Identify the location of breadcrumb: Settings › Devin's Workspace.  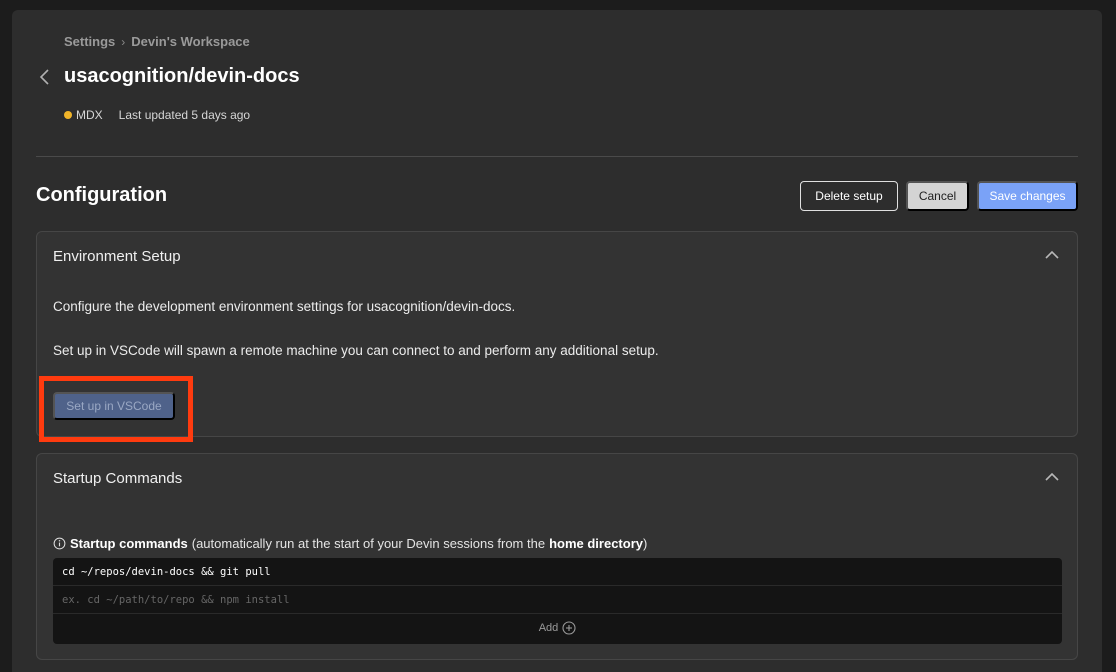
(157, 41).